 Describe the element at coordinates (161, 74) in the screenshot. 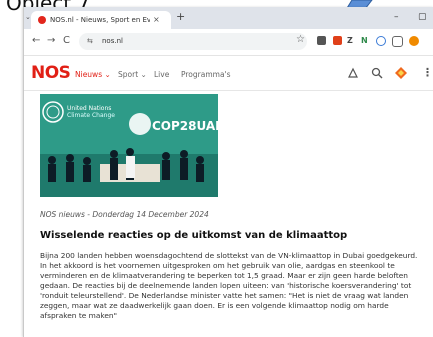

I see `nav-item-live: Live` at that location.